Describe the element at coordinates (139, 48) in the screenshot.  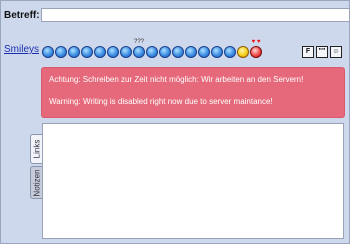
I see `confused-icon: ???` at that location.